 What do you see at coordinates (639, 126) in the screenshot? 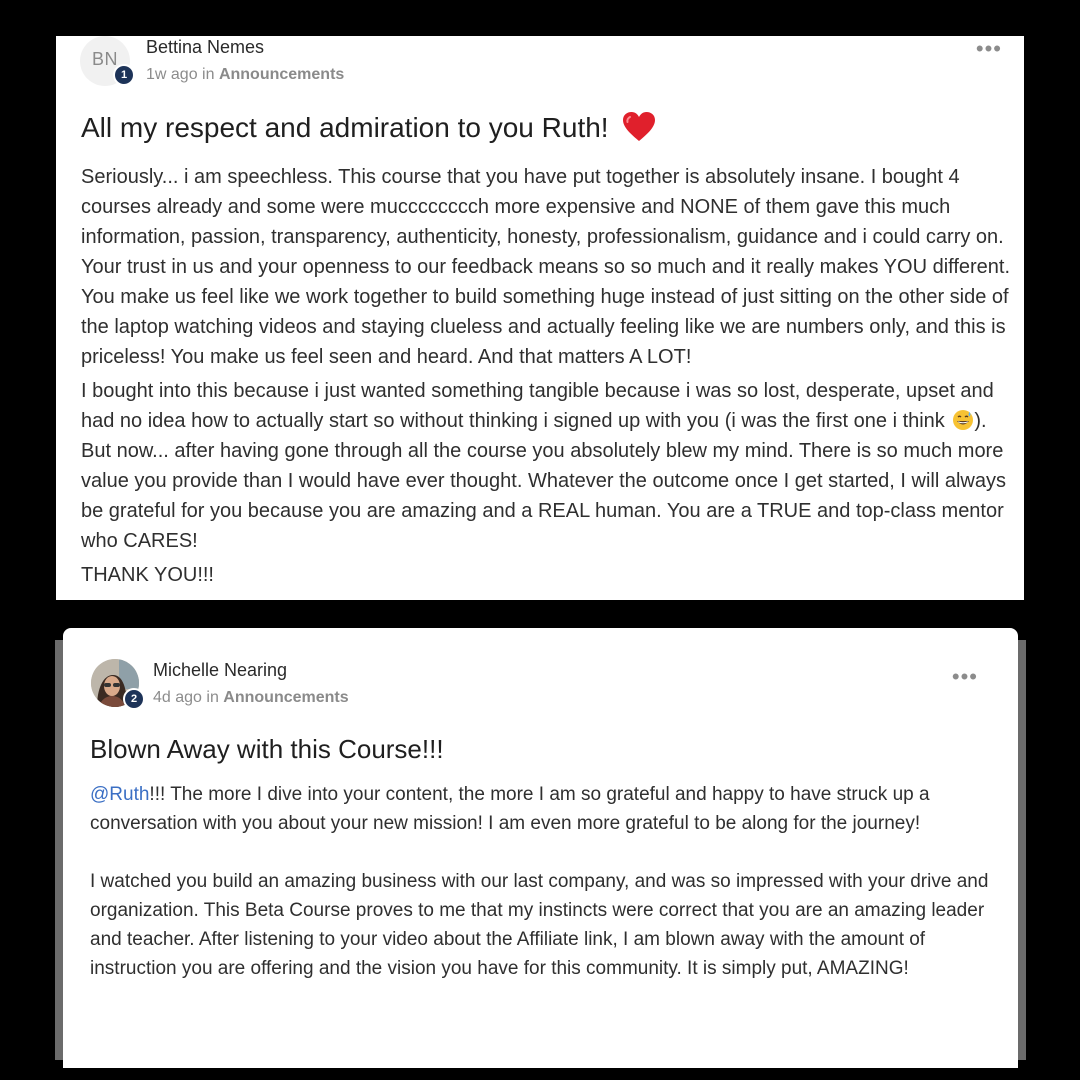
I see `red-heart-icon` at bounding box center [639, 126].